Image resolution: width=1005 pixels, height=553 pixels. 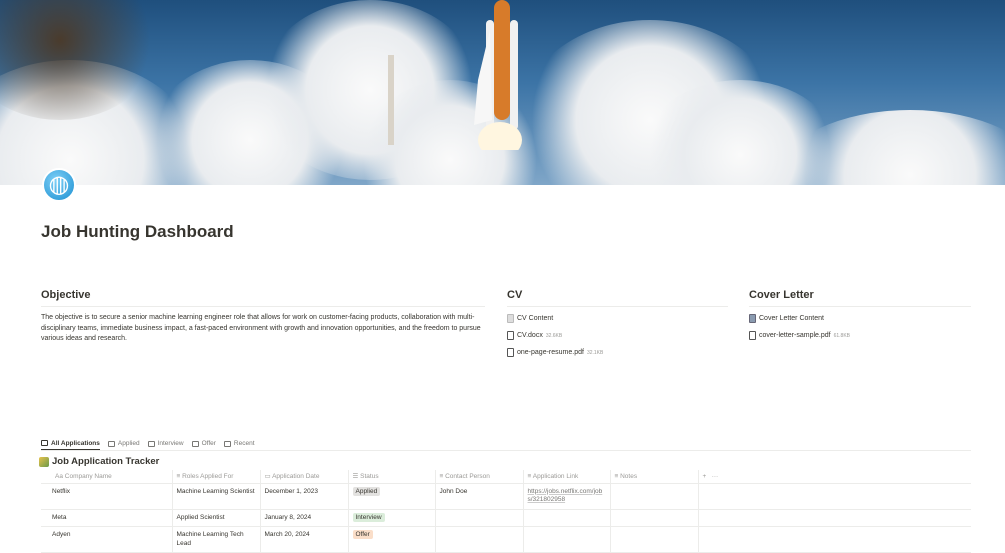 I want to click on tracker-title: Job Application Tracker, so click(x=99, y=461).